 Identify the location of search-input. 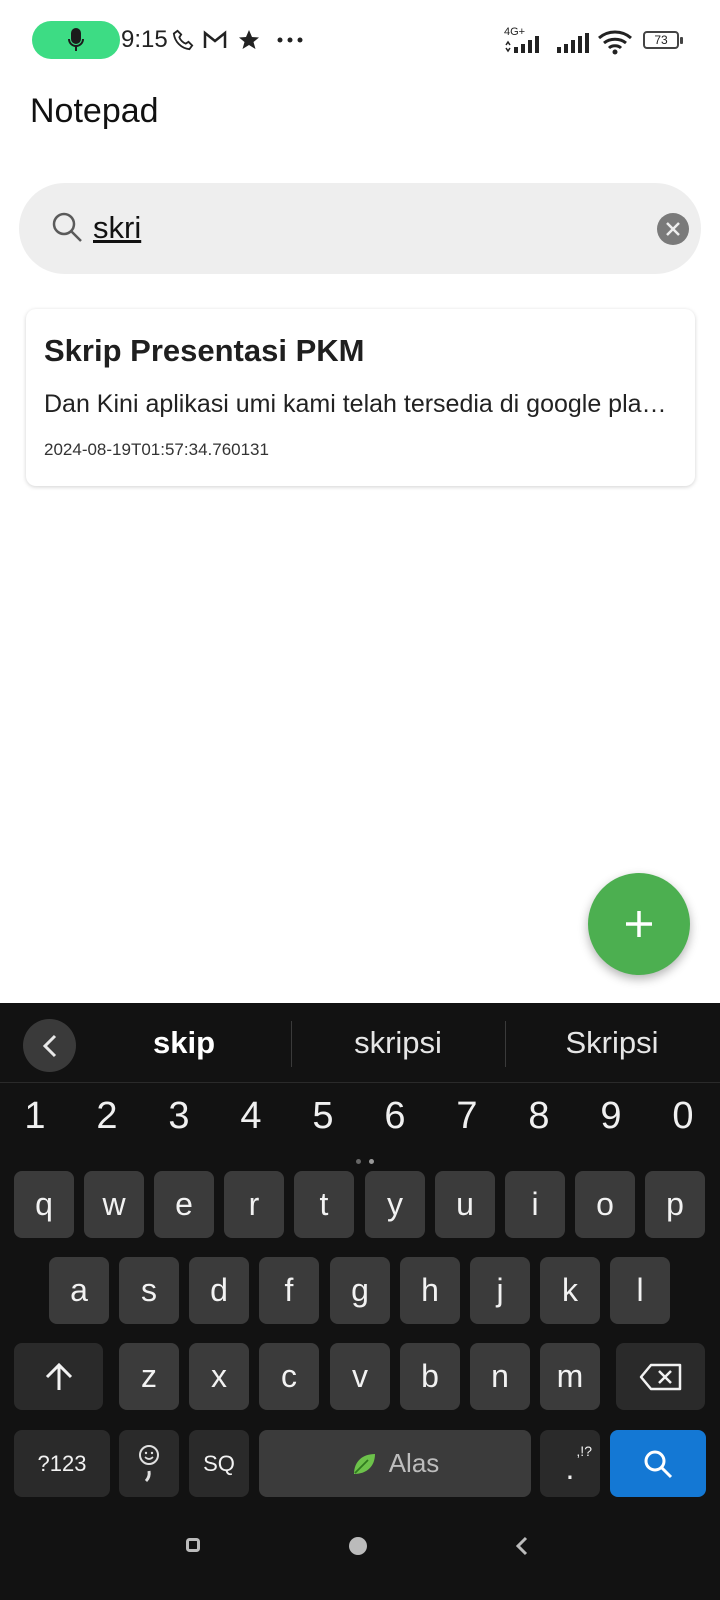
(368, 228).